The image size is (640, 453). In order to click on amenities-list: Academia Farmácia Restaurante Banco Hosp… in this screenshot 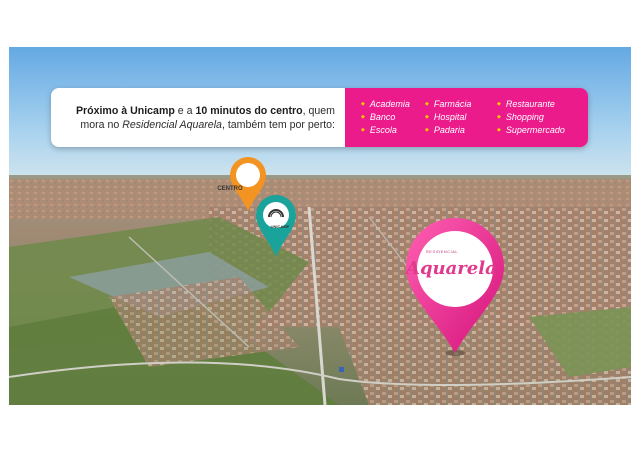, I will do `click(466, 117)`.